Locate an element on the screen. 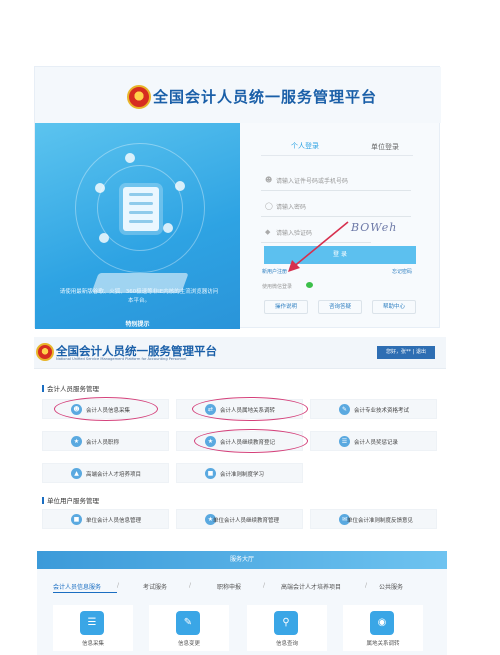 The width and height of the screenshot is (500, 655). user-menu: 您好，张** | 退出 is located at coordinates (406, 352).